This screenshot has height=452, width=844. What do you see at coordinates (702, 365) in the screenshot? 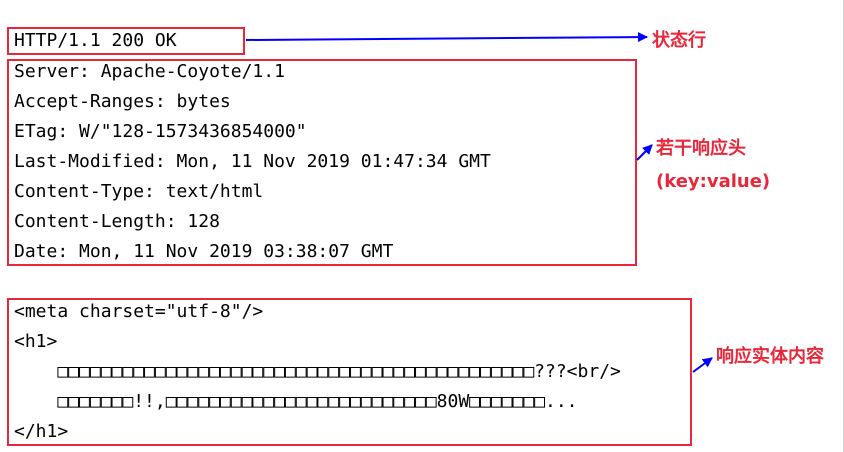
I see `body-arrow` at bounding box center [702, 365].